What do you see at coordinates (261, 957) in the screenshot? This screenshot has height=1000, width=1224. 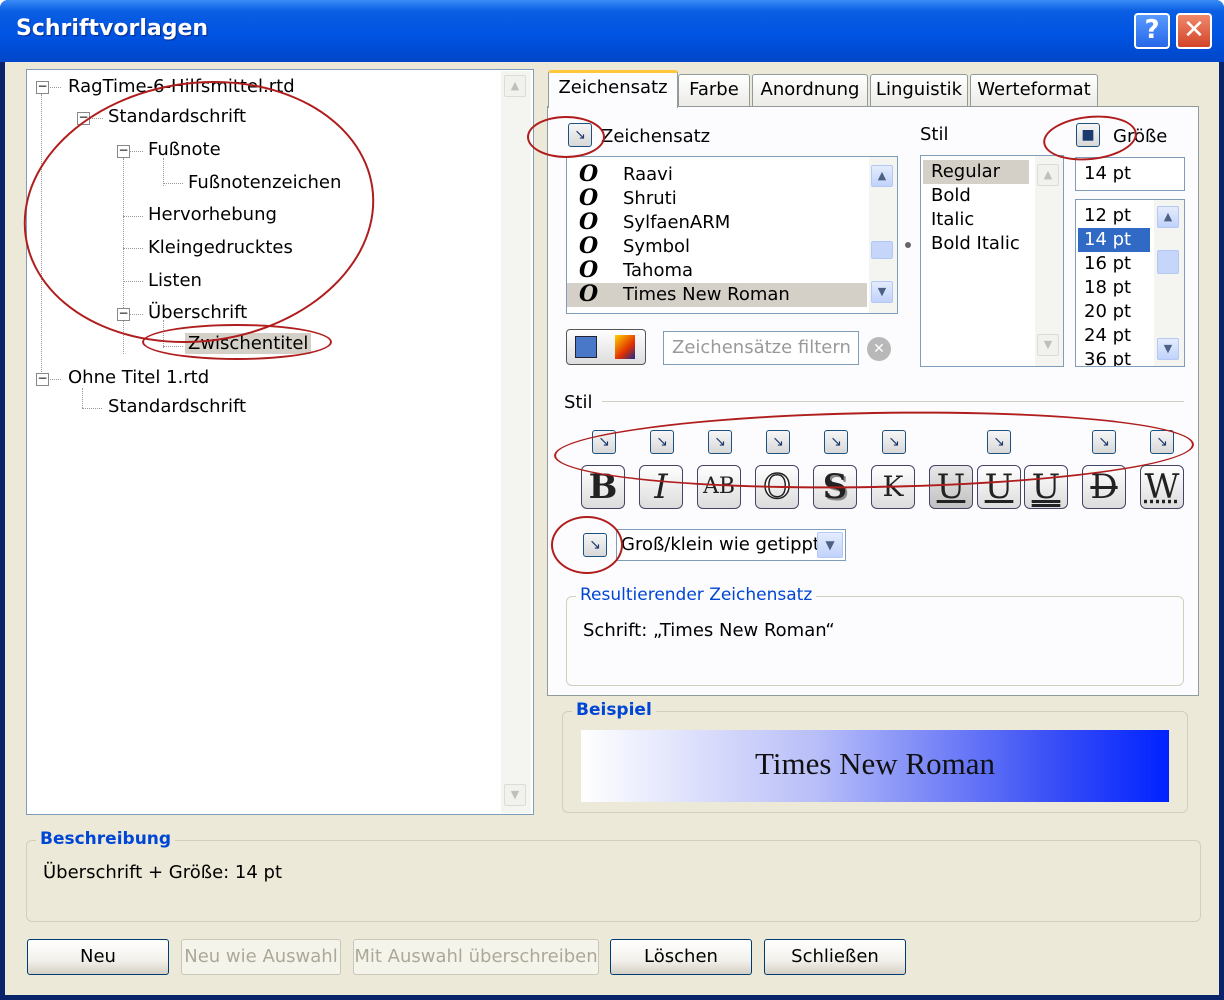 I see `new-like-selection-button: Neu wie Auswahl` at bounding box center [261, 957].